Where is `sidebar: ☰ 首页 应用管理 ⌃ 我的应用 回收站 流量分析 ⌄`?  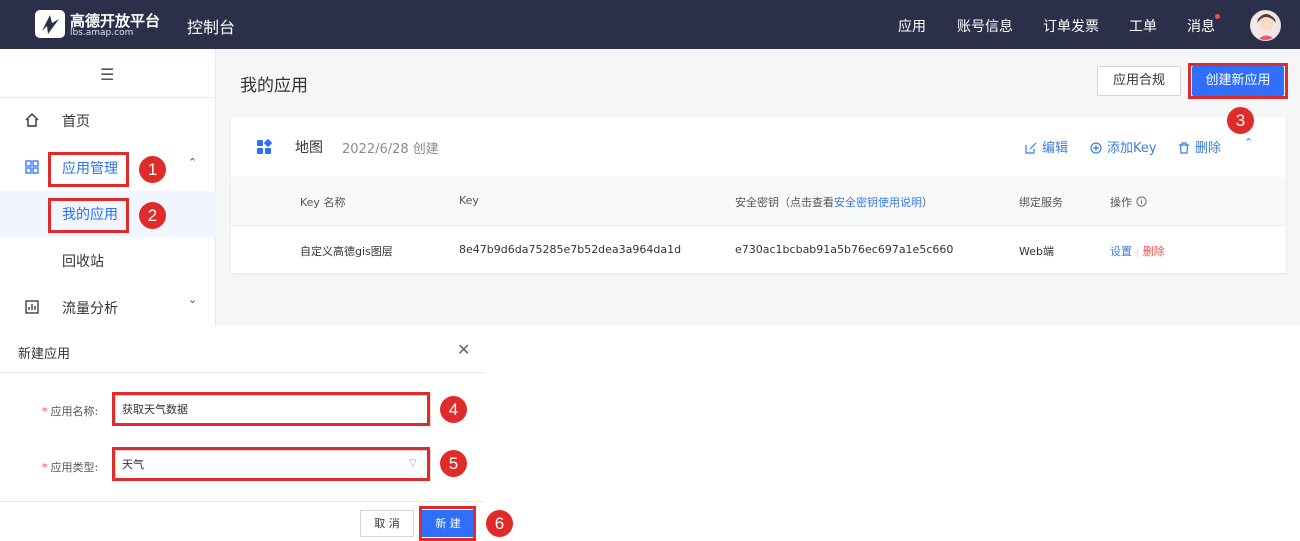
sidebar: ☰ 首页 应用管理 ⌃ 我的应用 回收站 流量分析 ⌄ is located at coordinates (108, 187).